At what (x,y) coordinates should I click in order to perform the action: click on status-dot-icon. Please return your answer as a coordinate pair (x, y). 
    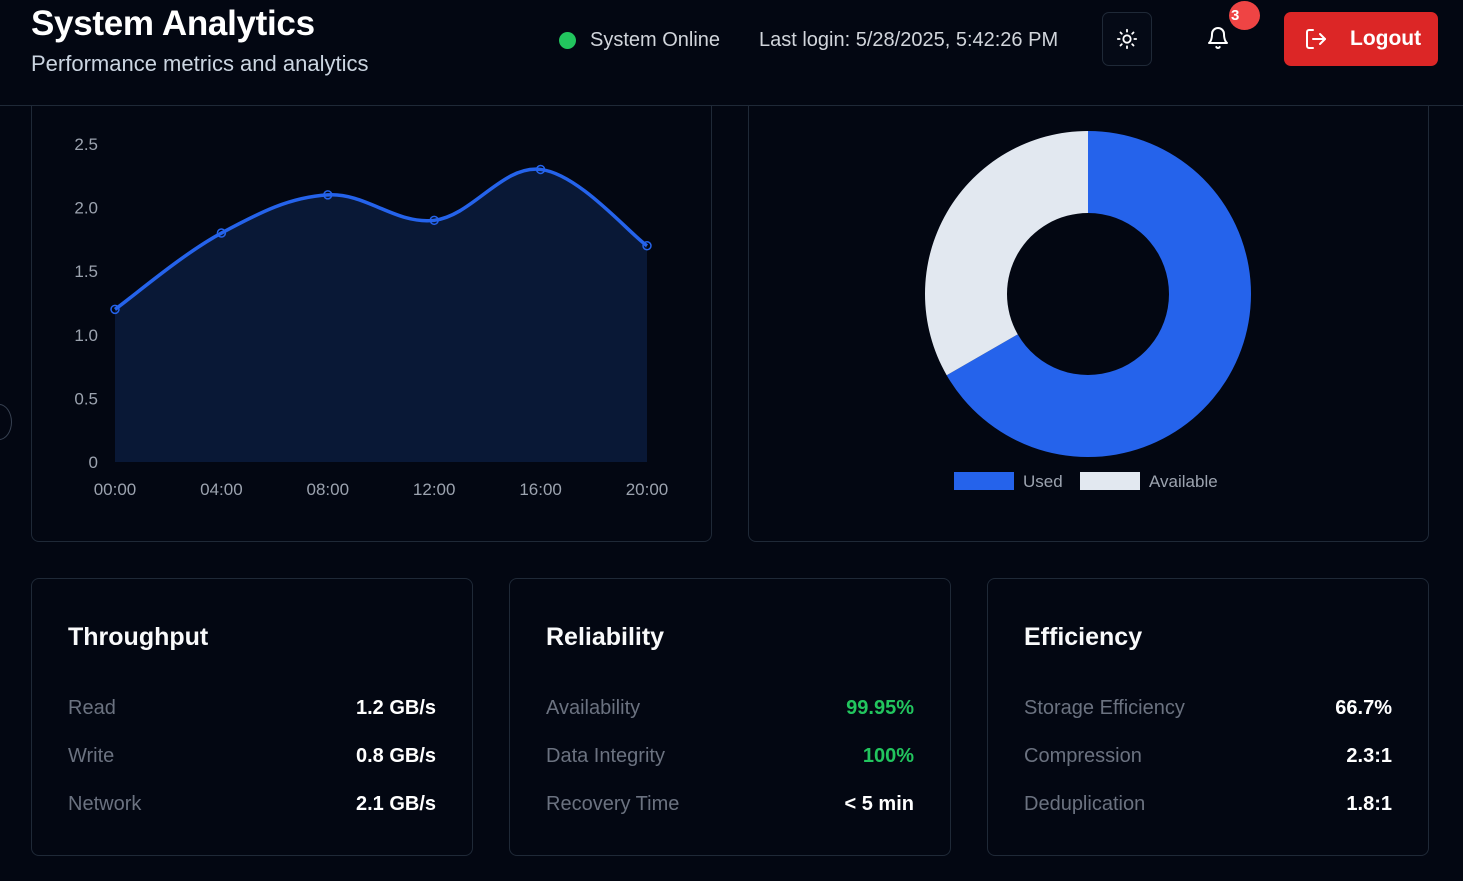
    Looking at the image, I should click on (567, 40).